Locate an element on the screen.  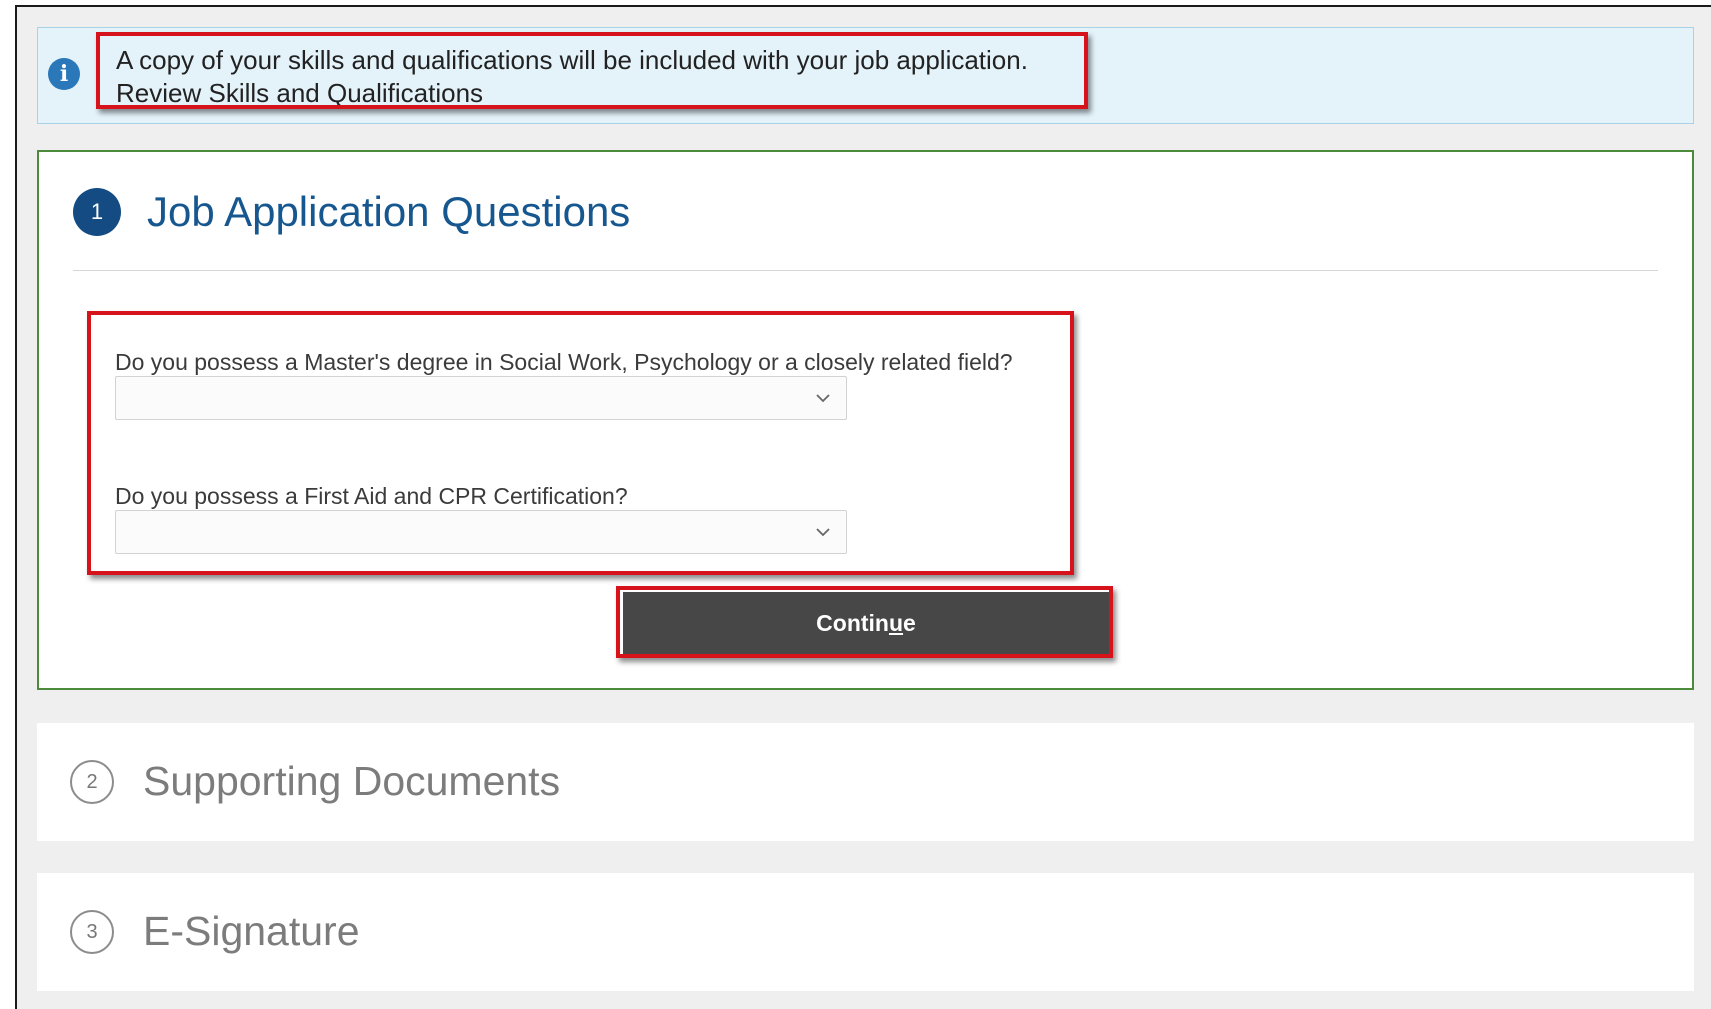
continue-button: Contin u e is located at coordinates (866, 623).